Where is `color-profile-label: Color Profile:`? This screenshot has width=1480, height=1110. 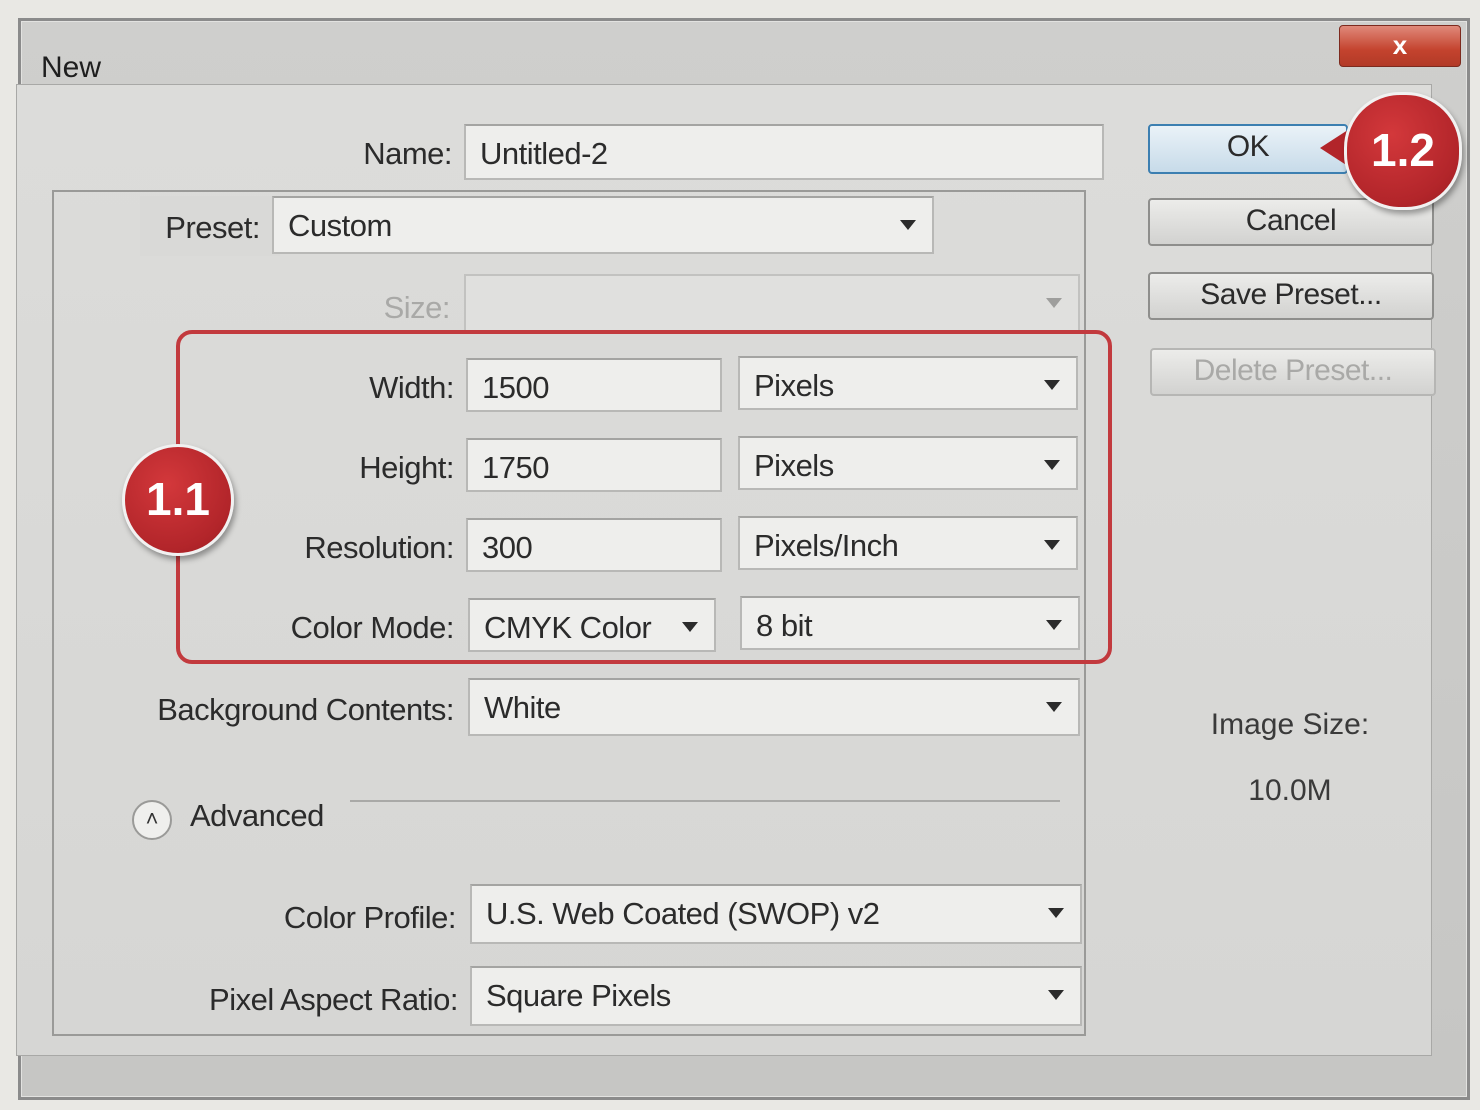
color-profile-label: Color Profile: is located at coordinates (370, 917).